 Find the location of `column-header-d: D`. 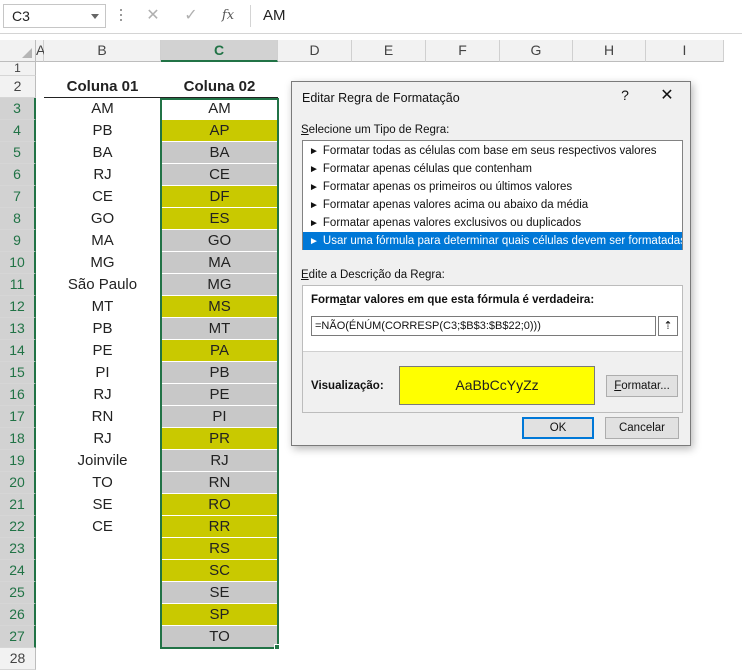

column-header-d: D is located at coordinates (315, 51).